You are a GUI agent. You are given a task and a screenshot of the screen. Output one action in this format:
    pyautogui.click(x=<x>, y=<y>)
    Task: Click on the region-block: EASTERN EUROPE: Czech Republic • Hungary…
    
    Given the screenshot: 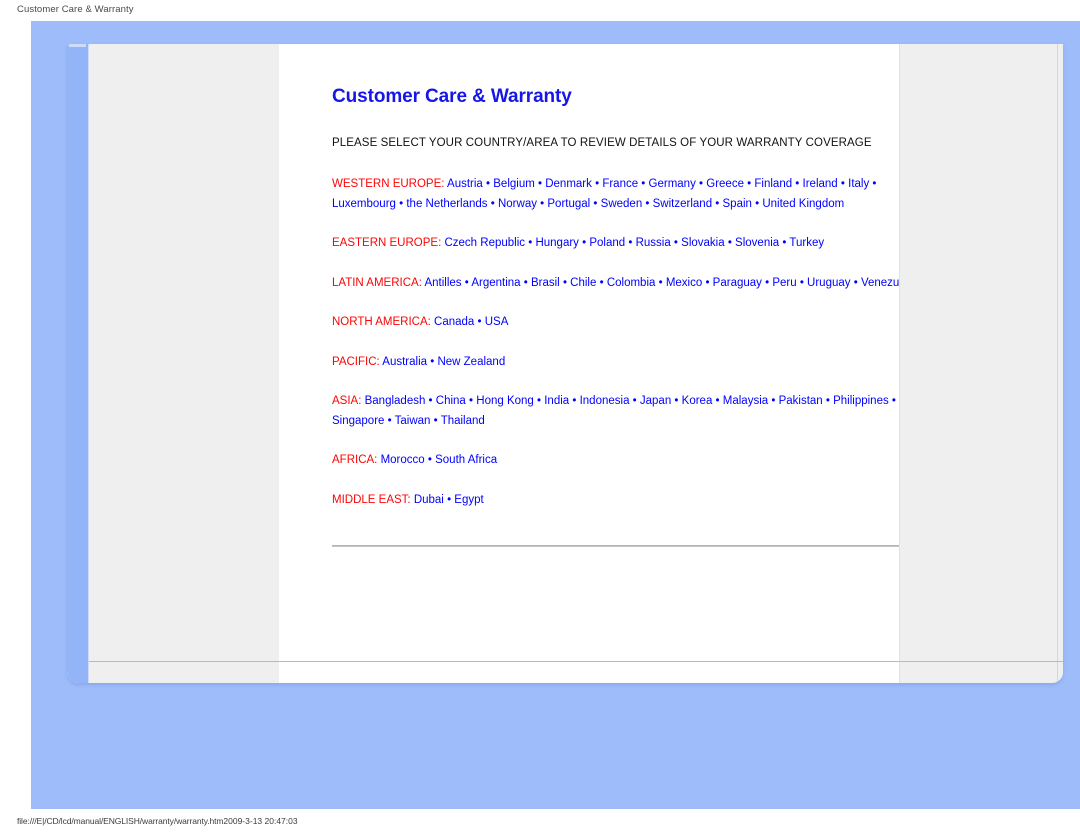 What is the action you would take?
    pyautogui.click(x=625, y=244)
    